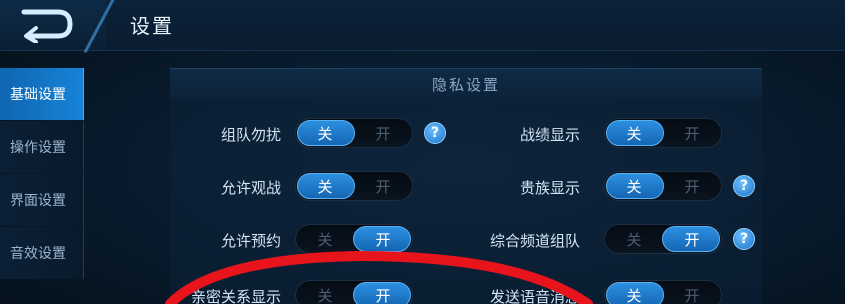  I want to click on settings-sidebar: 基础设置 操作设置 界面设置 音效设置, so click(42, 174).